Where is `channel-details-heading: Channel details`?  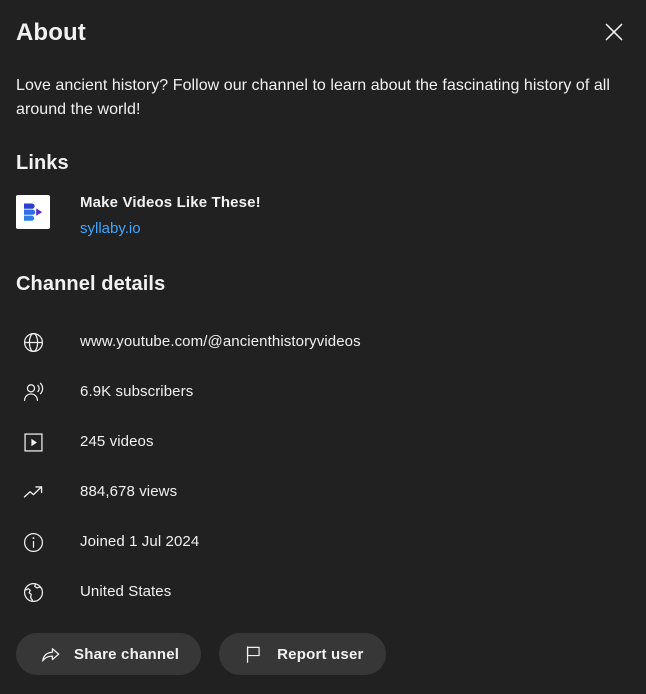
channel-details-heading: Channel details is located at coordinates (91, 284).